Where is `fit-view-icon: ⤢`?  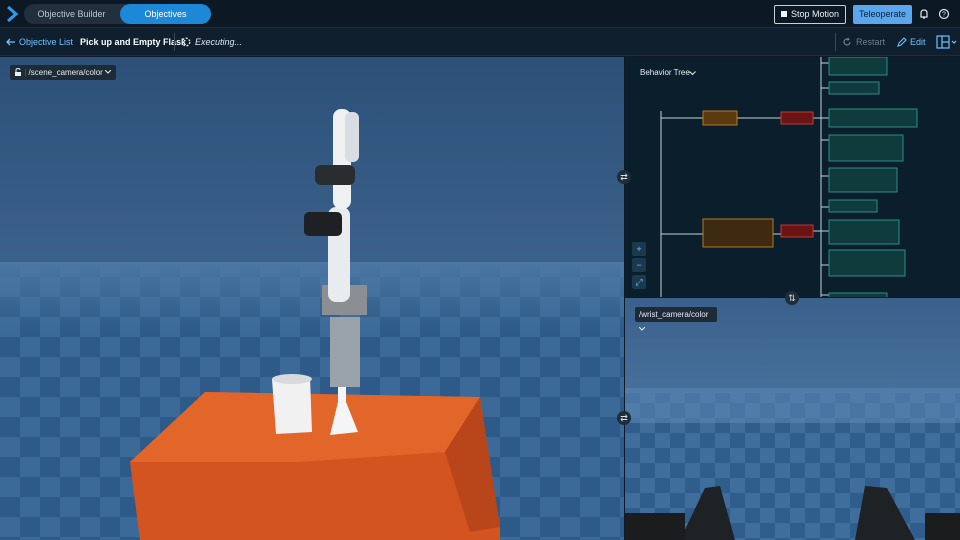
fit-view-icon: ⤢ is located at coordinates (639, 282).